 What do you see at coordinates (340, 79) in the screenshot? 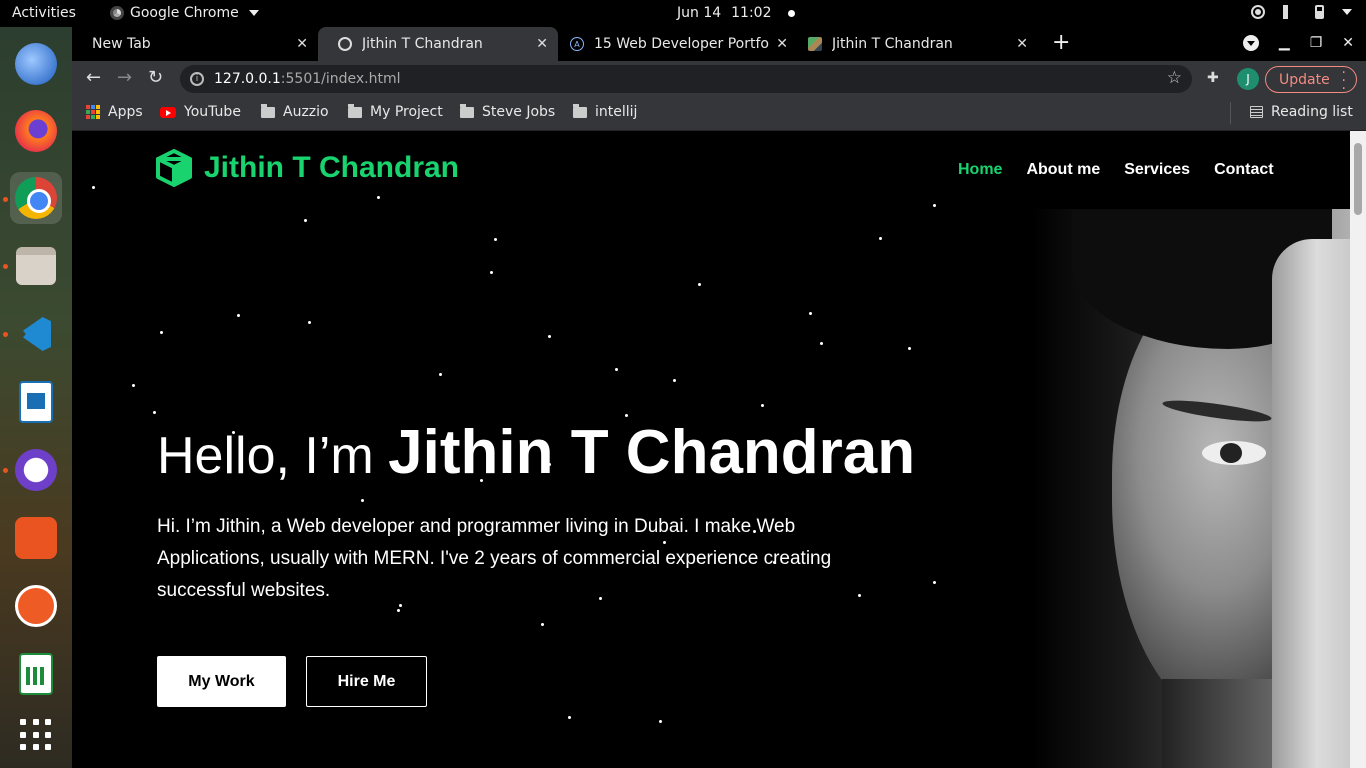
I see `url-path: :5501/index.html` at bounding box center [340, 79].